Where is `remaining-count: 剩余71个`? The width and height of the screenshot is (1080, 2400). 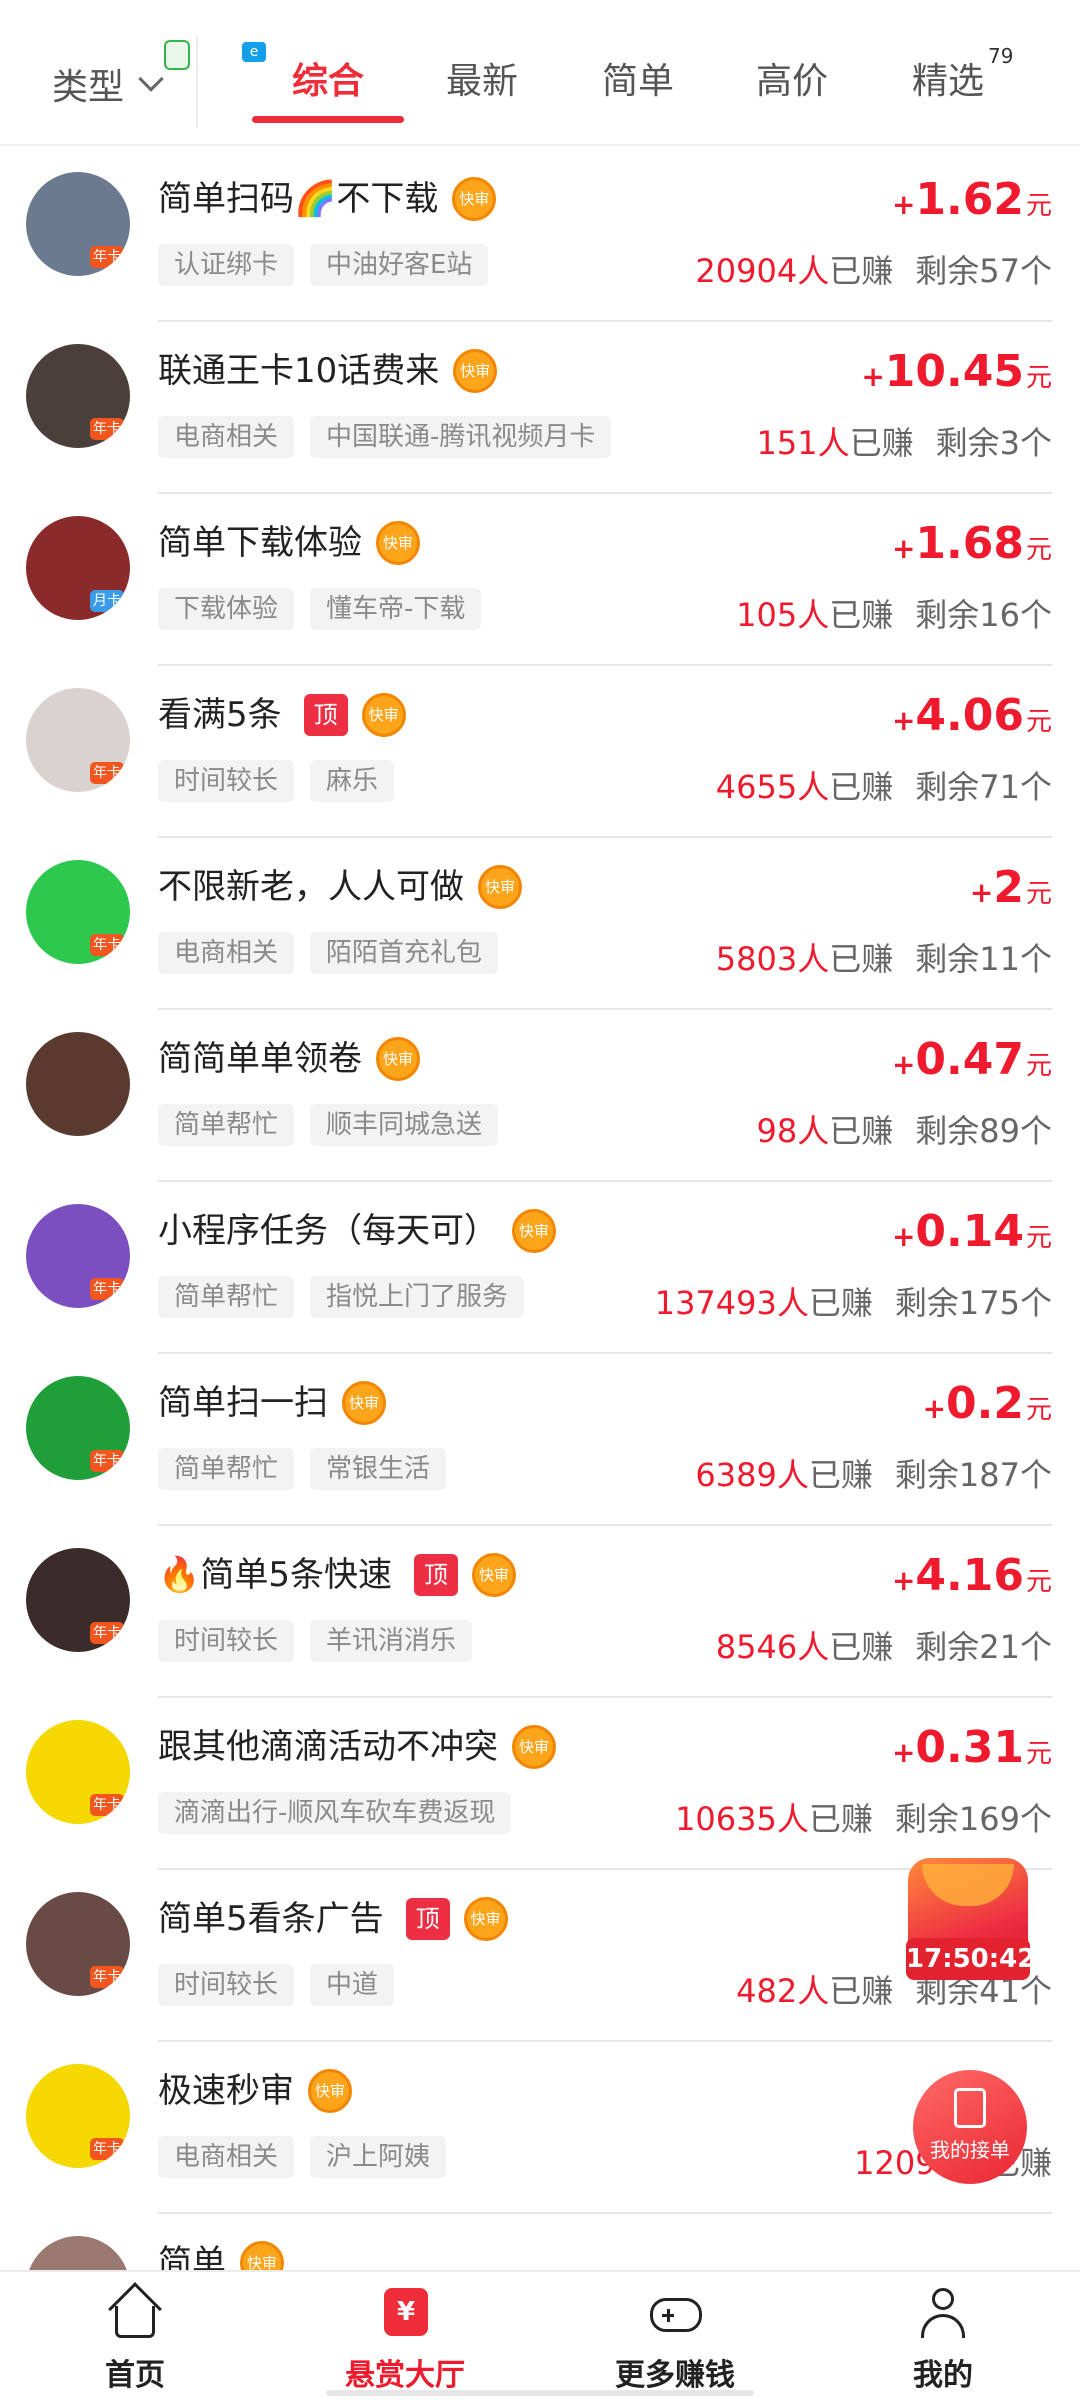 remaining-count: 剩余71个 is located at coordinates (983, 787).